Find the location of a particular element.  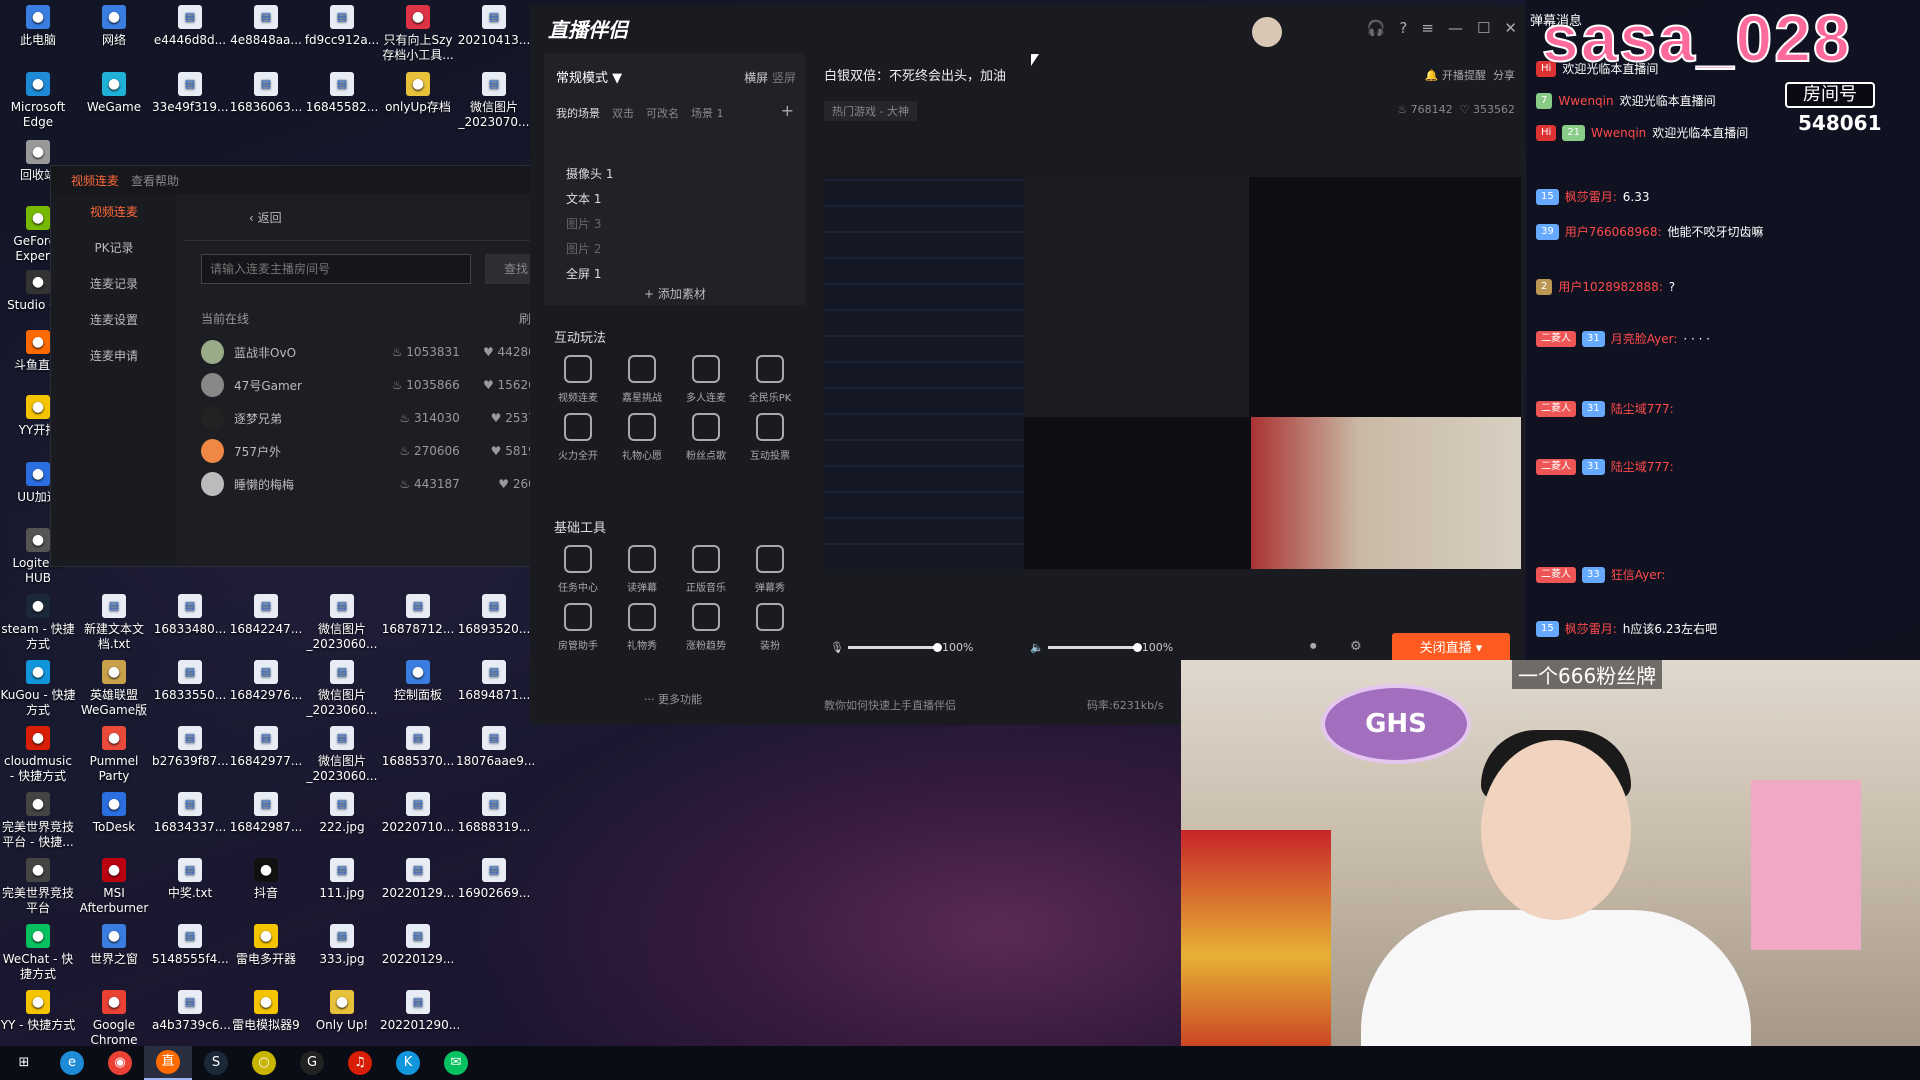

speaker-slider is located at coordinates (1094, 647).